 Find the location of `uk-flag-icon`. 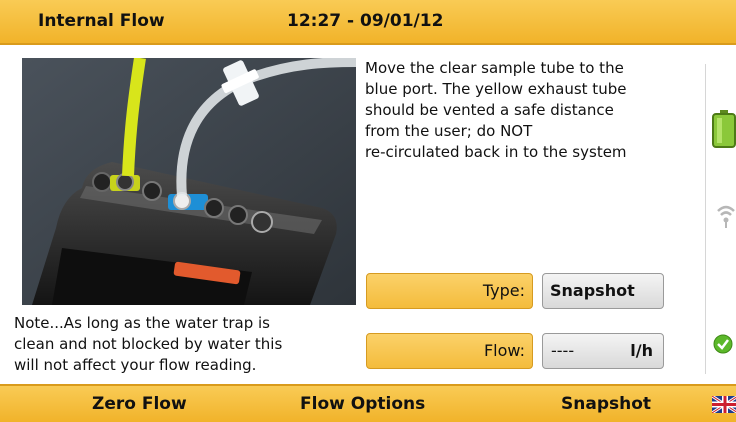

uk-flag-icon is located at coordinates (724, 404).